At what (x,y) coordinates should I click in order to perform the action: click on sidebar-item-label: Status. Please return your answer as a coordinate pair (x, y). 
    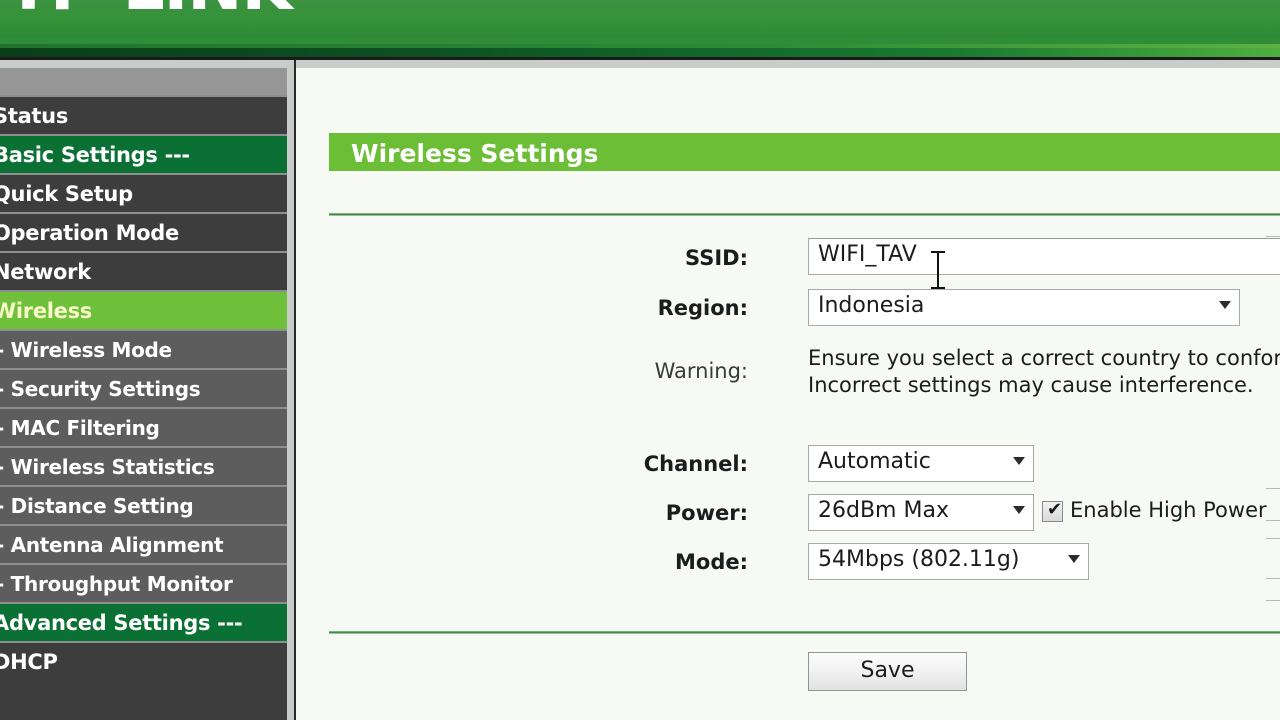
    Looking at the image, I should click on (34, 116).